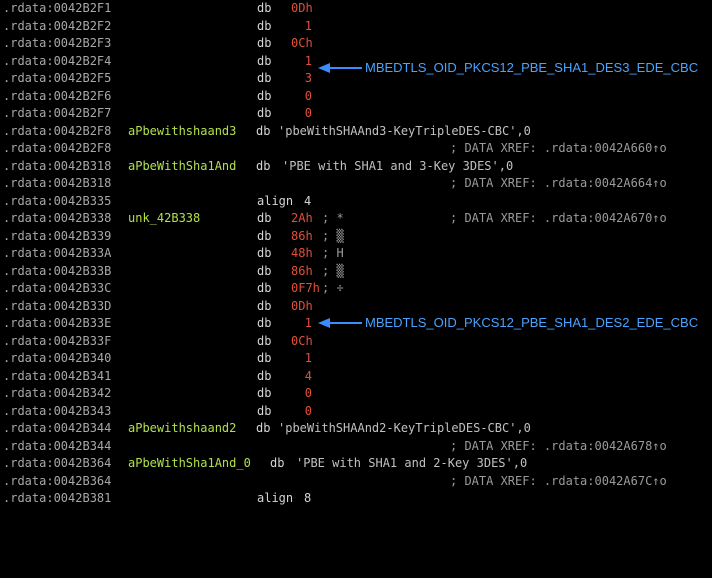  Describe the element at coordinates (356, 9) in the screenshot. I see `listing-line: .rdata:0042B2F1 db 0Dh` at that location.